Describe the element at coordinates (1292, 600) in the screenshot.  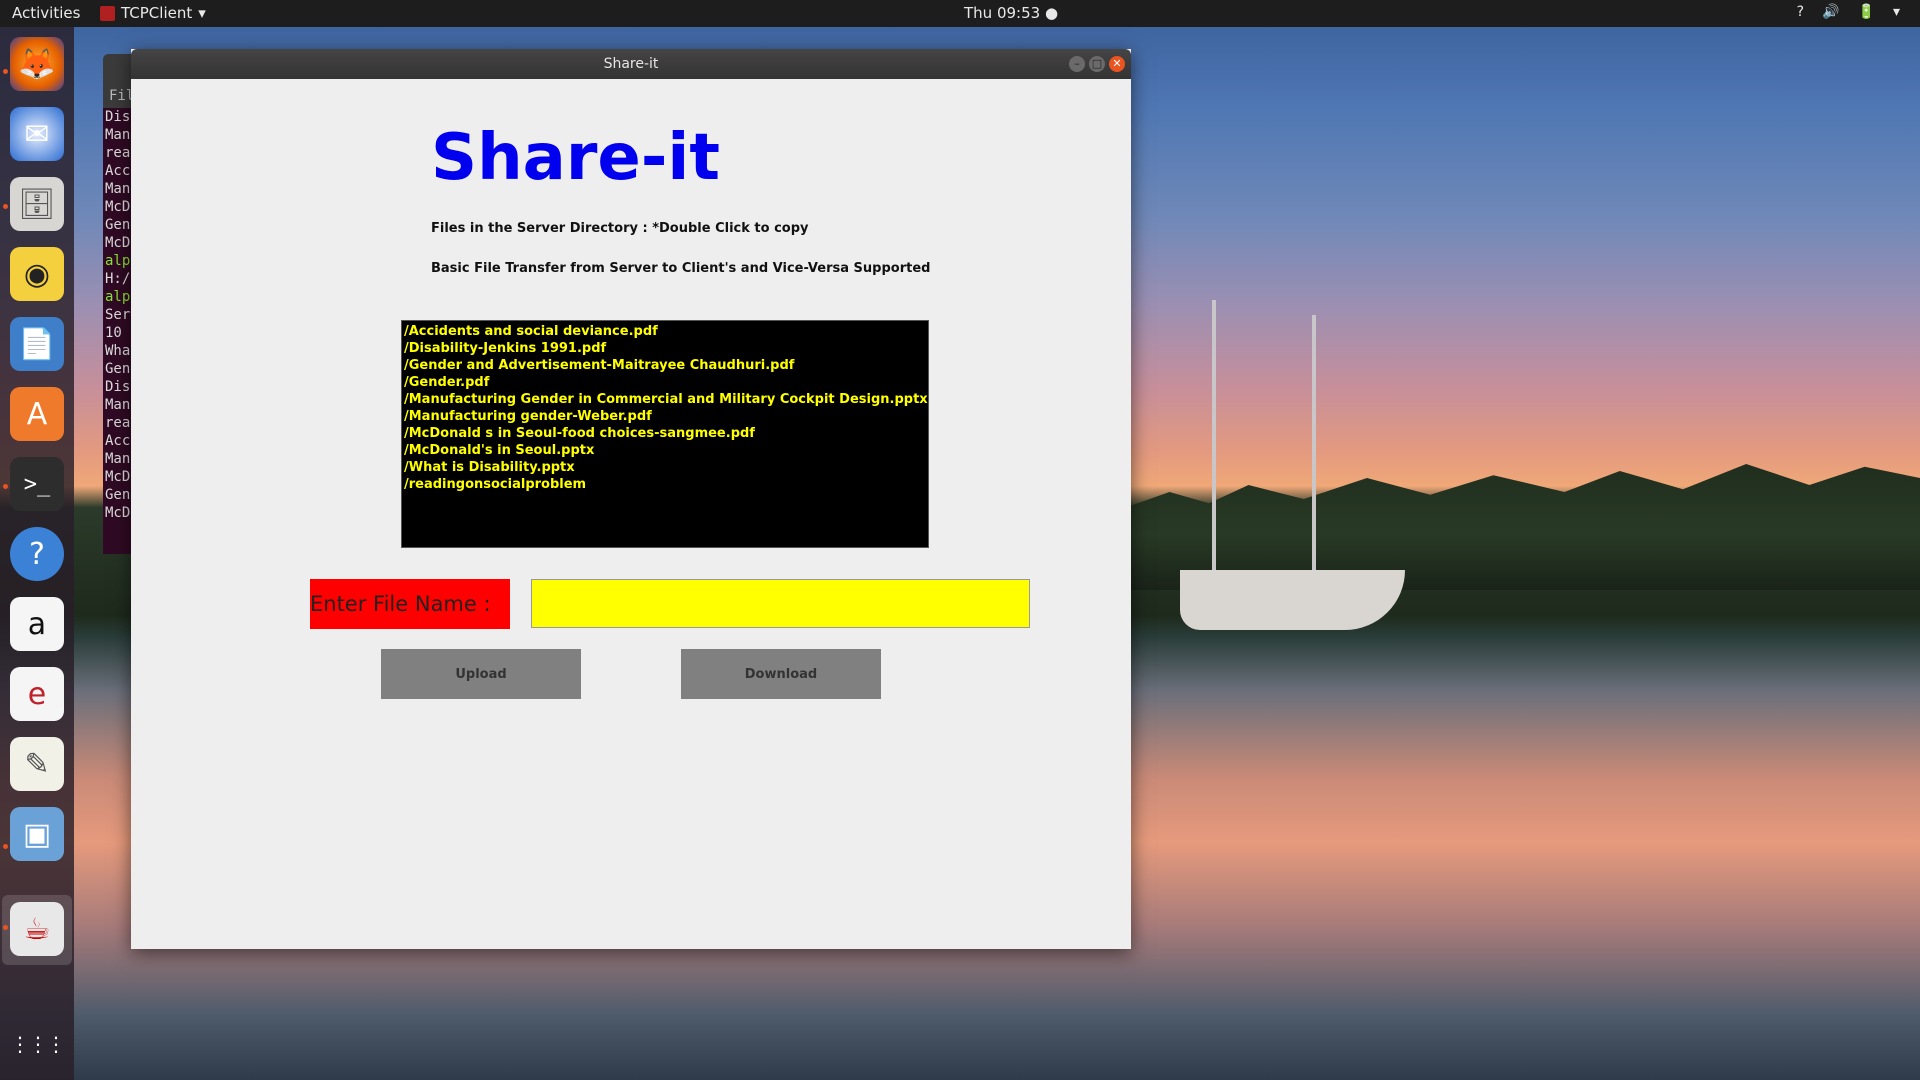
I see `wallpaper-boat` at that location.